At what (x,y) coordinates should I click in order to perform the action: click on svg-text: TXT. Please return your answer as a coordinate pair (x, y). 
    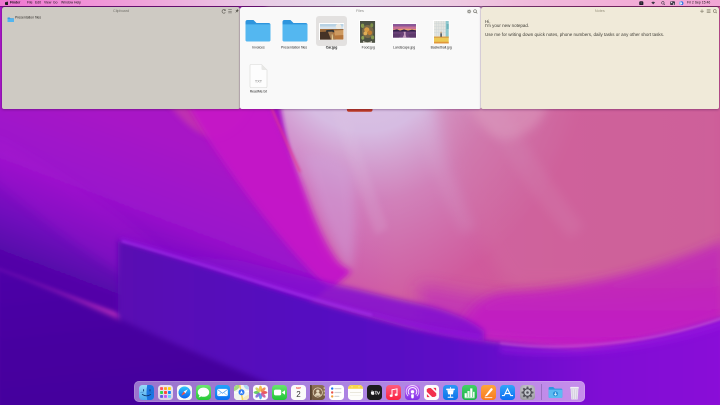
    Looking at the image, I should click on (258, 82).